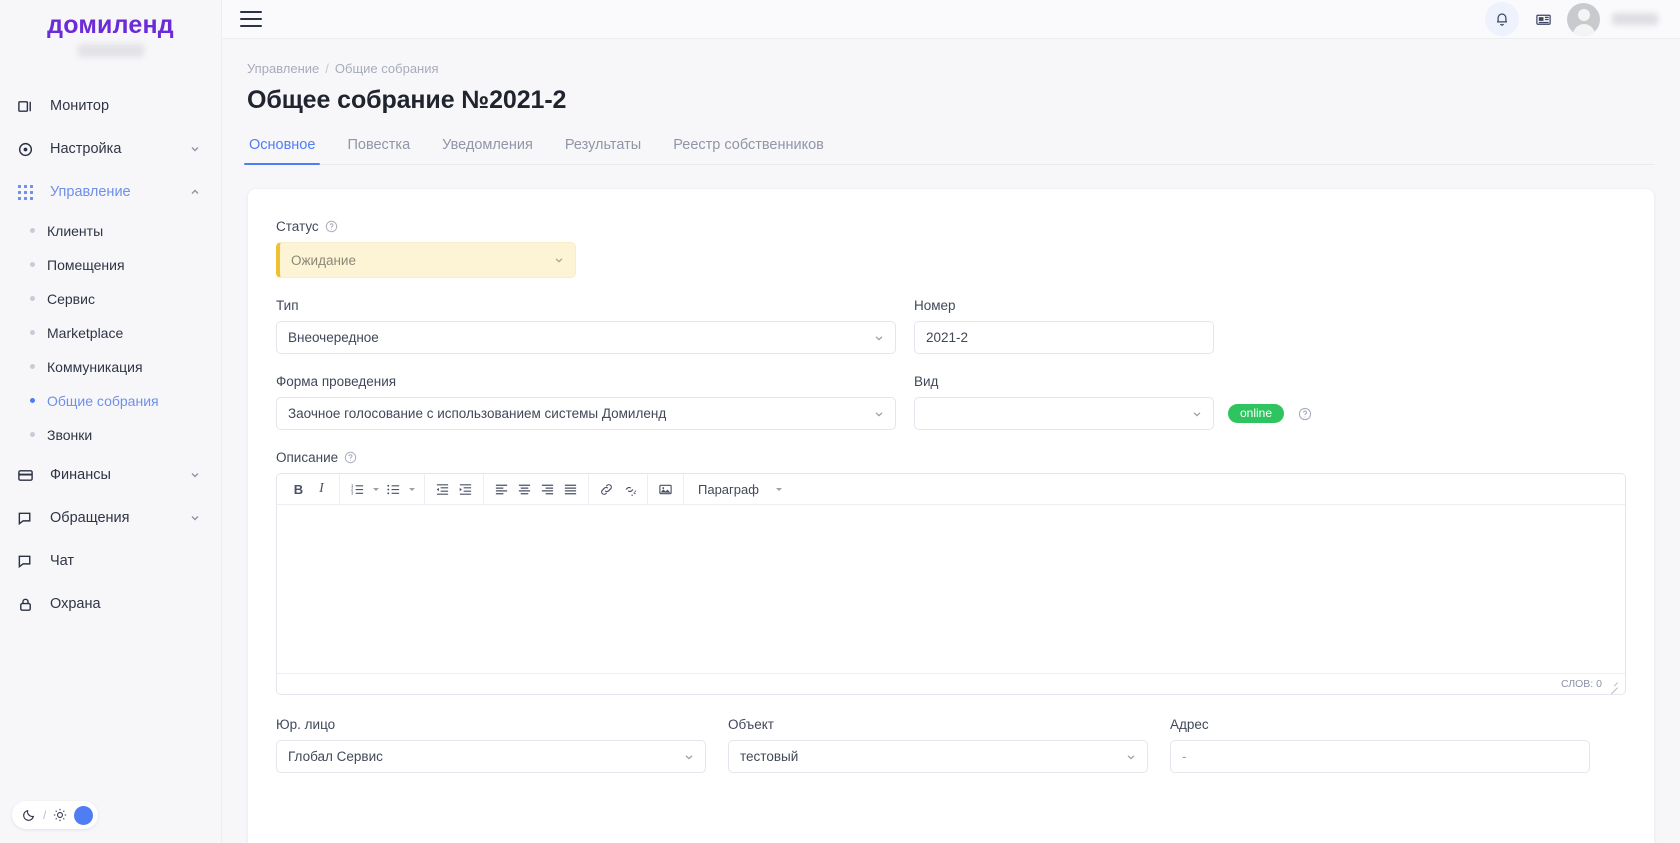  What do you see at coordinates (110, 561) in the screenshot?
I see `sidebar-item-chat: Чат` at bounding box center [110, 561].